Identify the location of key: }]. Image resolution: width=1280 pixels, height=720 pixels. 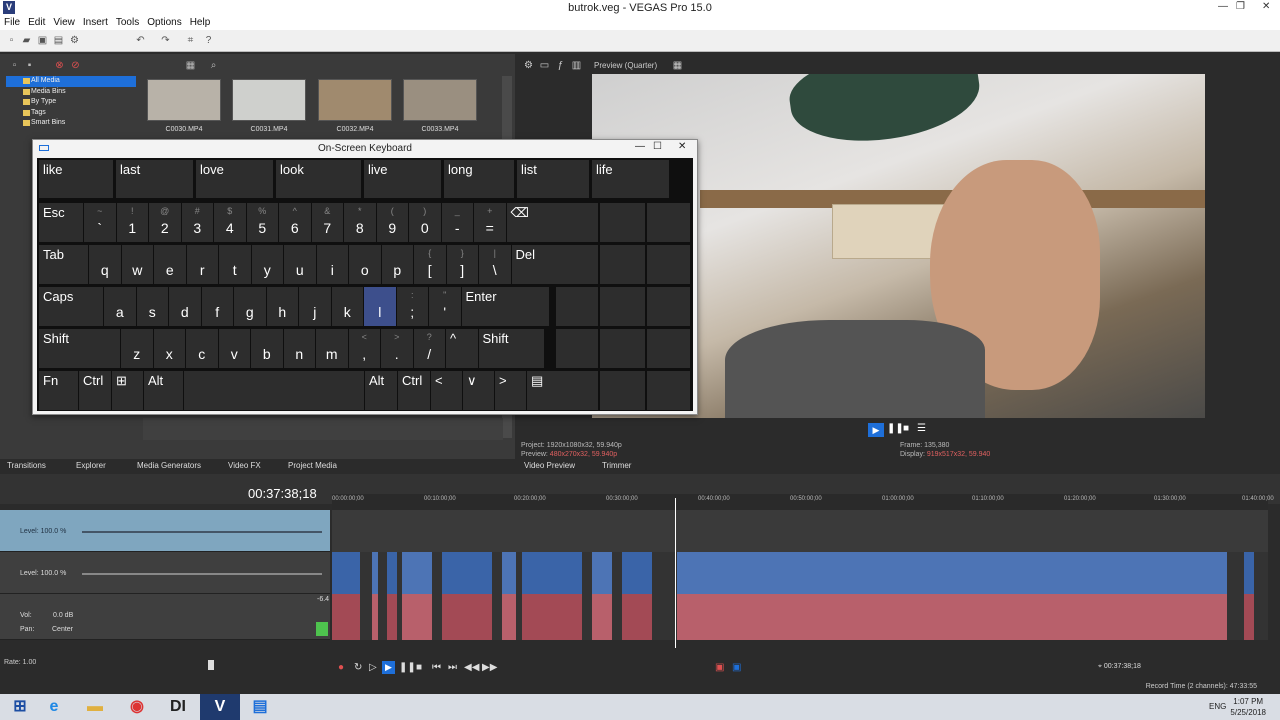
(462, 264).